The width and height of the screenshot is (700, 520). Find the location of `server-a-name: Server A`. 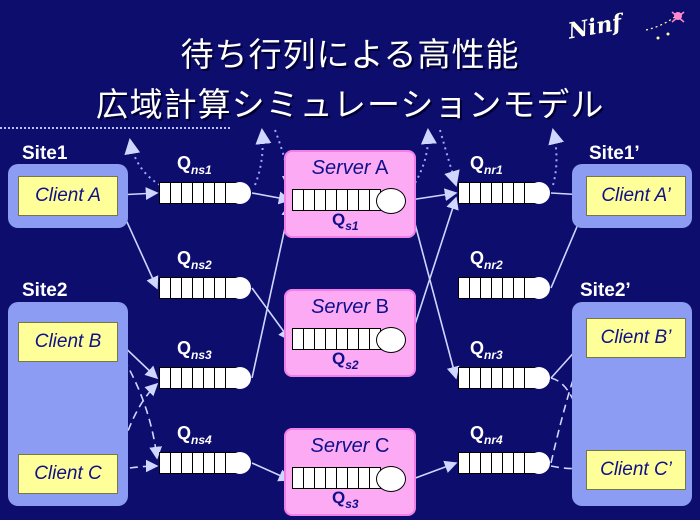

server-a-name: Server A is located at coordinates (350, 168).